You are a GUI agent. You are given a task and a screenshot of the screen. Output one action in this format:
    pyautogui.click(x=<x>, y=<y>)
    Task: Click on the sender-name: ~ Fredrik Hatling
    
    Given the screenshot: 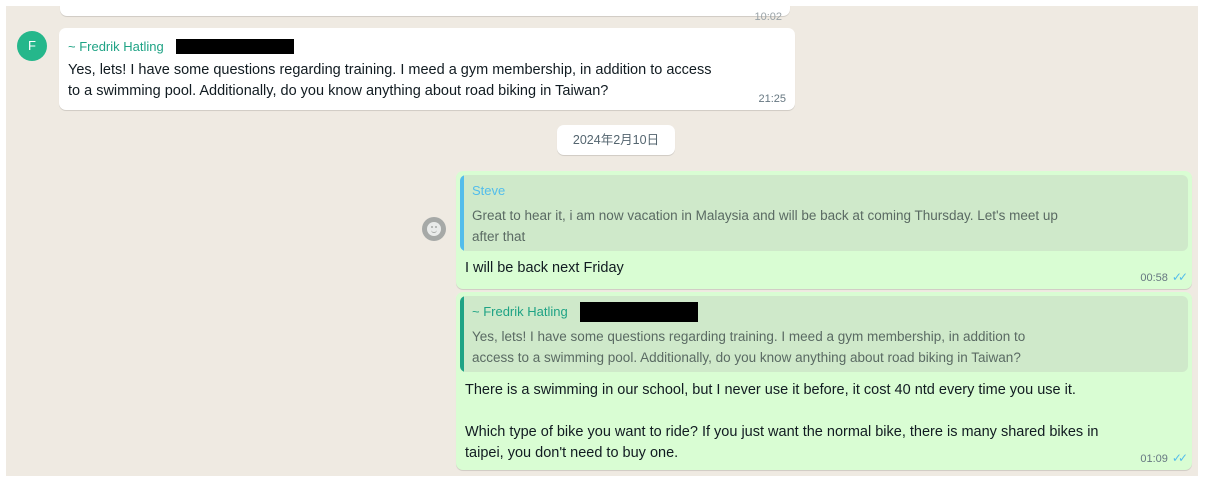 What is the action you would take?
    pyautogui.click(x=116, y=46)
    